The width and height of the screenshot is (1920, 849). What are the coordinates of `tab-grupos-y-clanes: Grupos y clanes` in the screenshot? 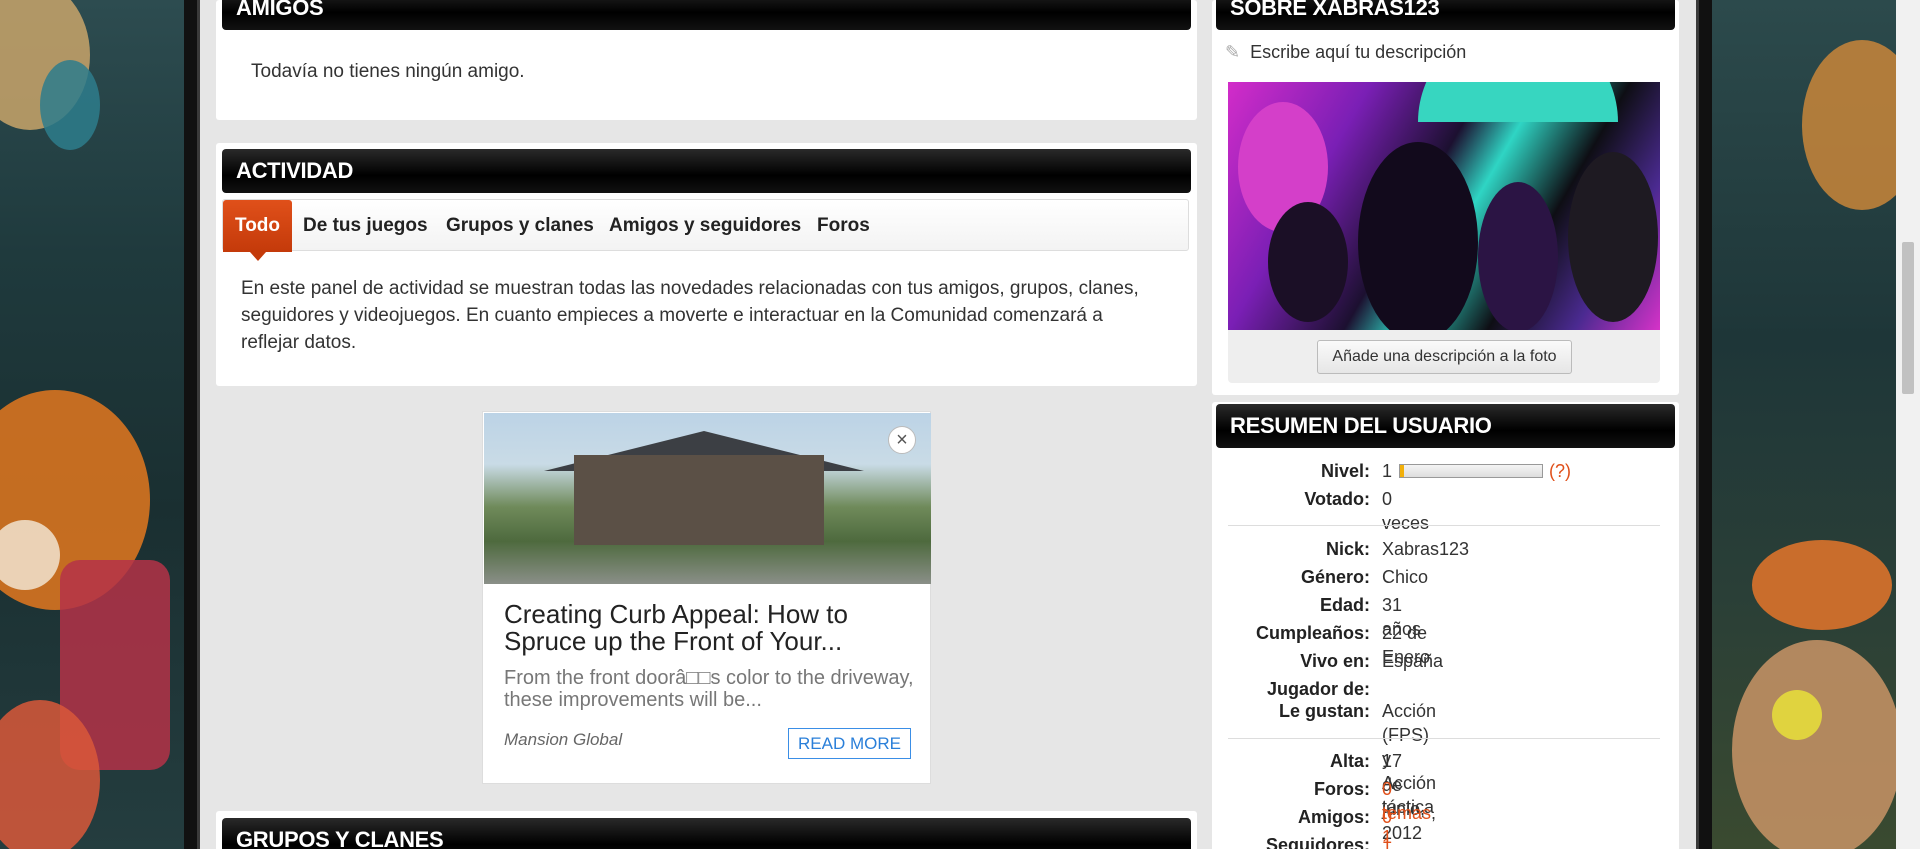 It's located at (520, 226).